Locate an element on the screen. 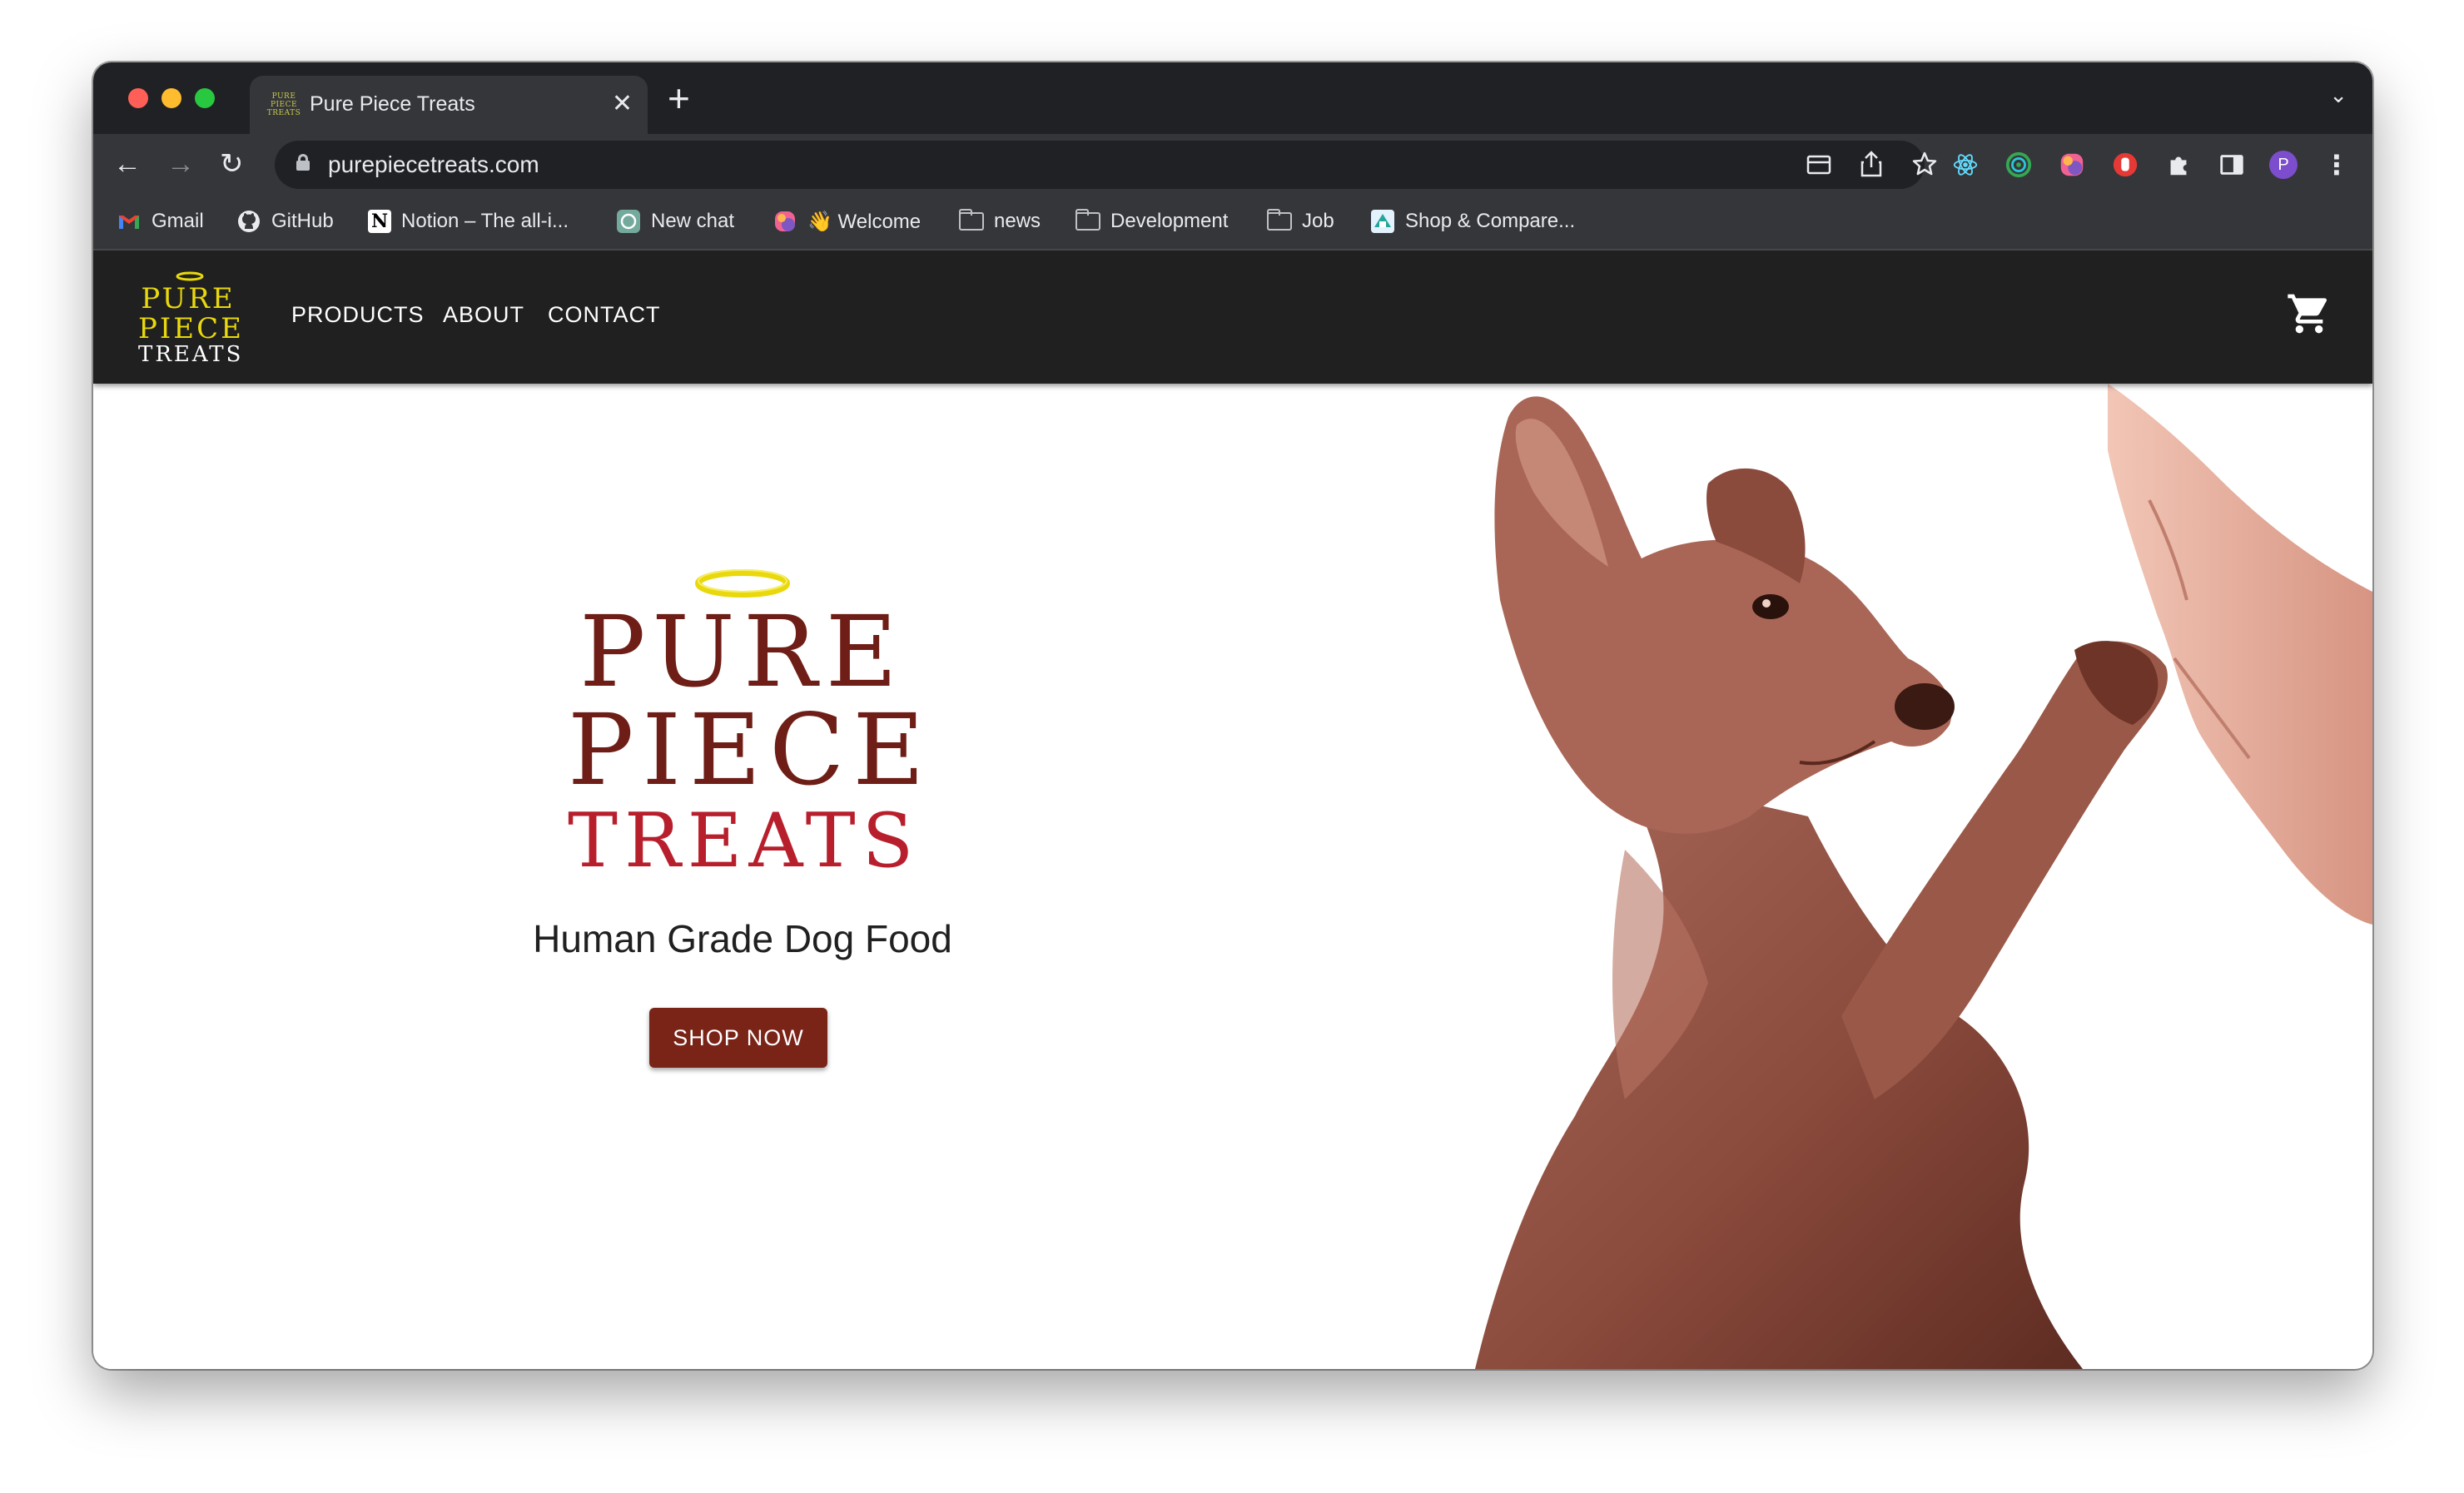  tab-pure-piece-treats: PURE PIECE TREATS Pure Piece Treats ✕ is located at coordinates (449, 105).